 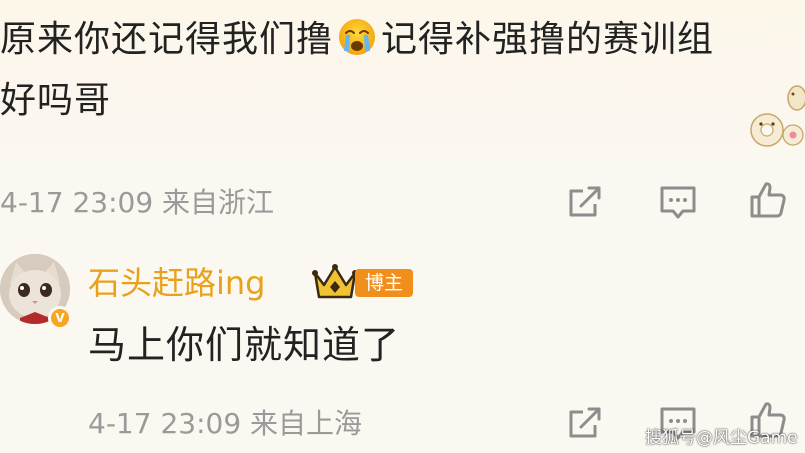 I want to click on blogger-badge: 博主, so click(x=384, y=283).